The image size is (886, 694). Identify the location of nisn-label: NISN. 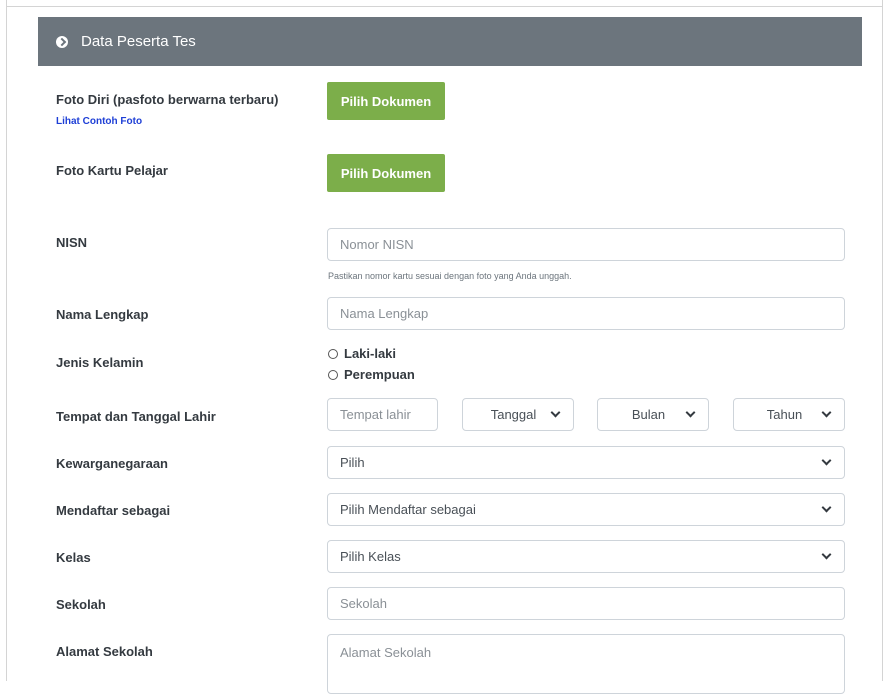
(72, 242).